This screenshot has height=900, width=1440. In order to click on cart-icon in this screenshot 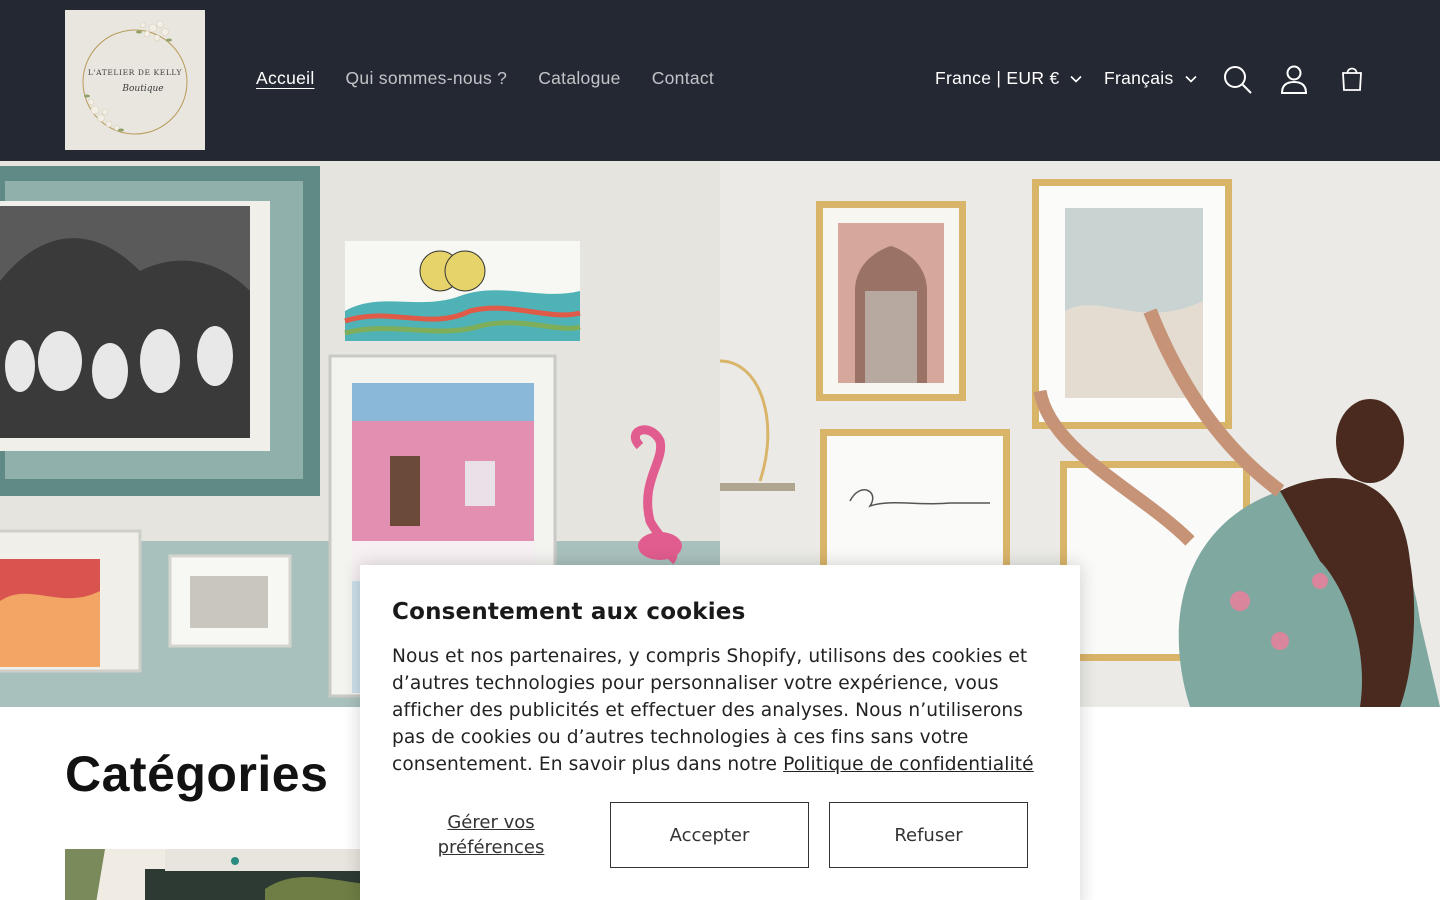, I will do `click(1352, 79)`.